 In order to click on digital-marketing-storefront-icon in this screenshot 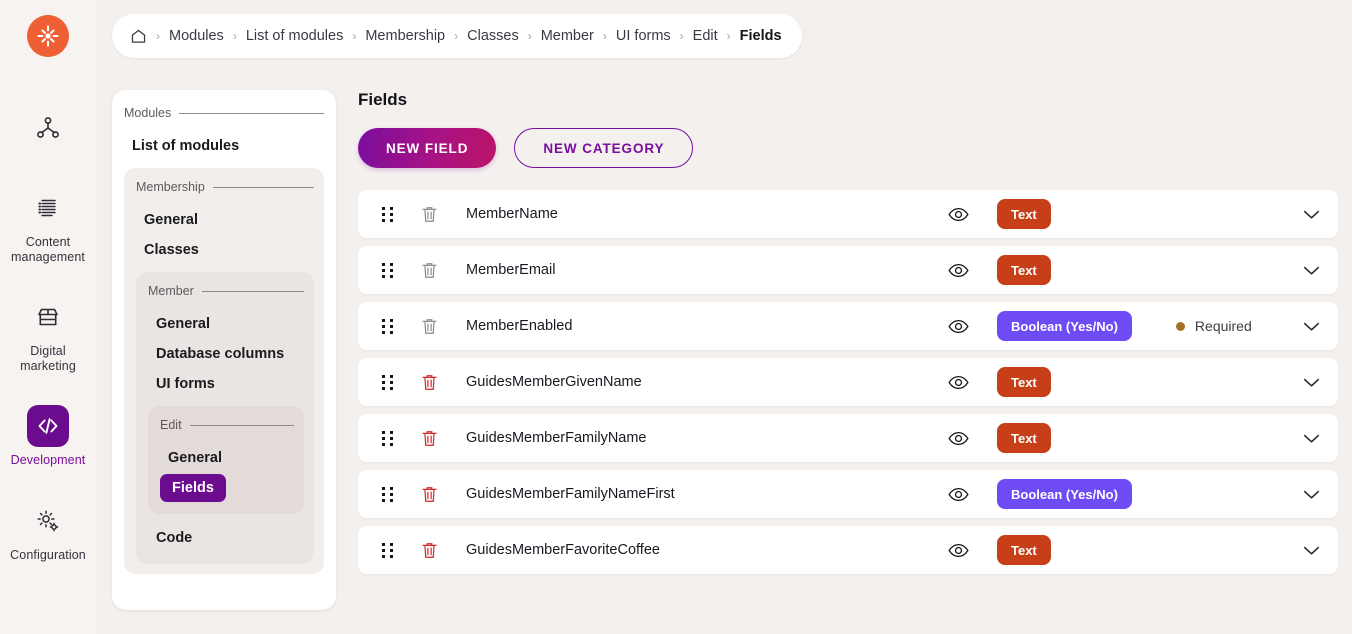, I will do `click(48, 317)`.